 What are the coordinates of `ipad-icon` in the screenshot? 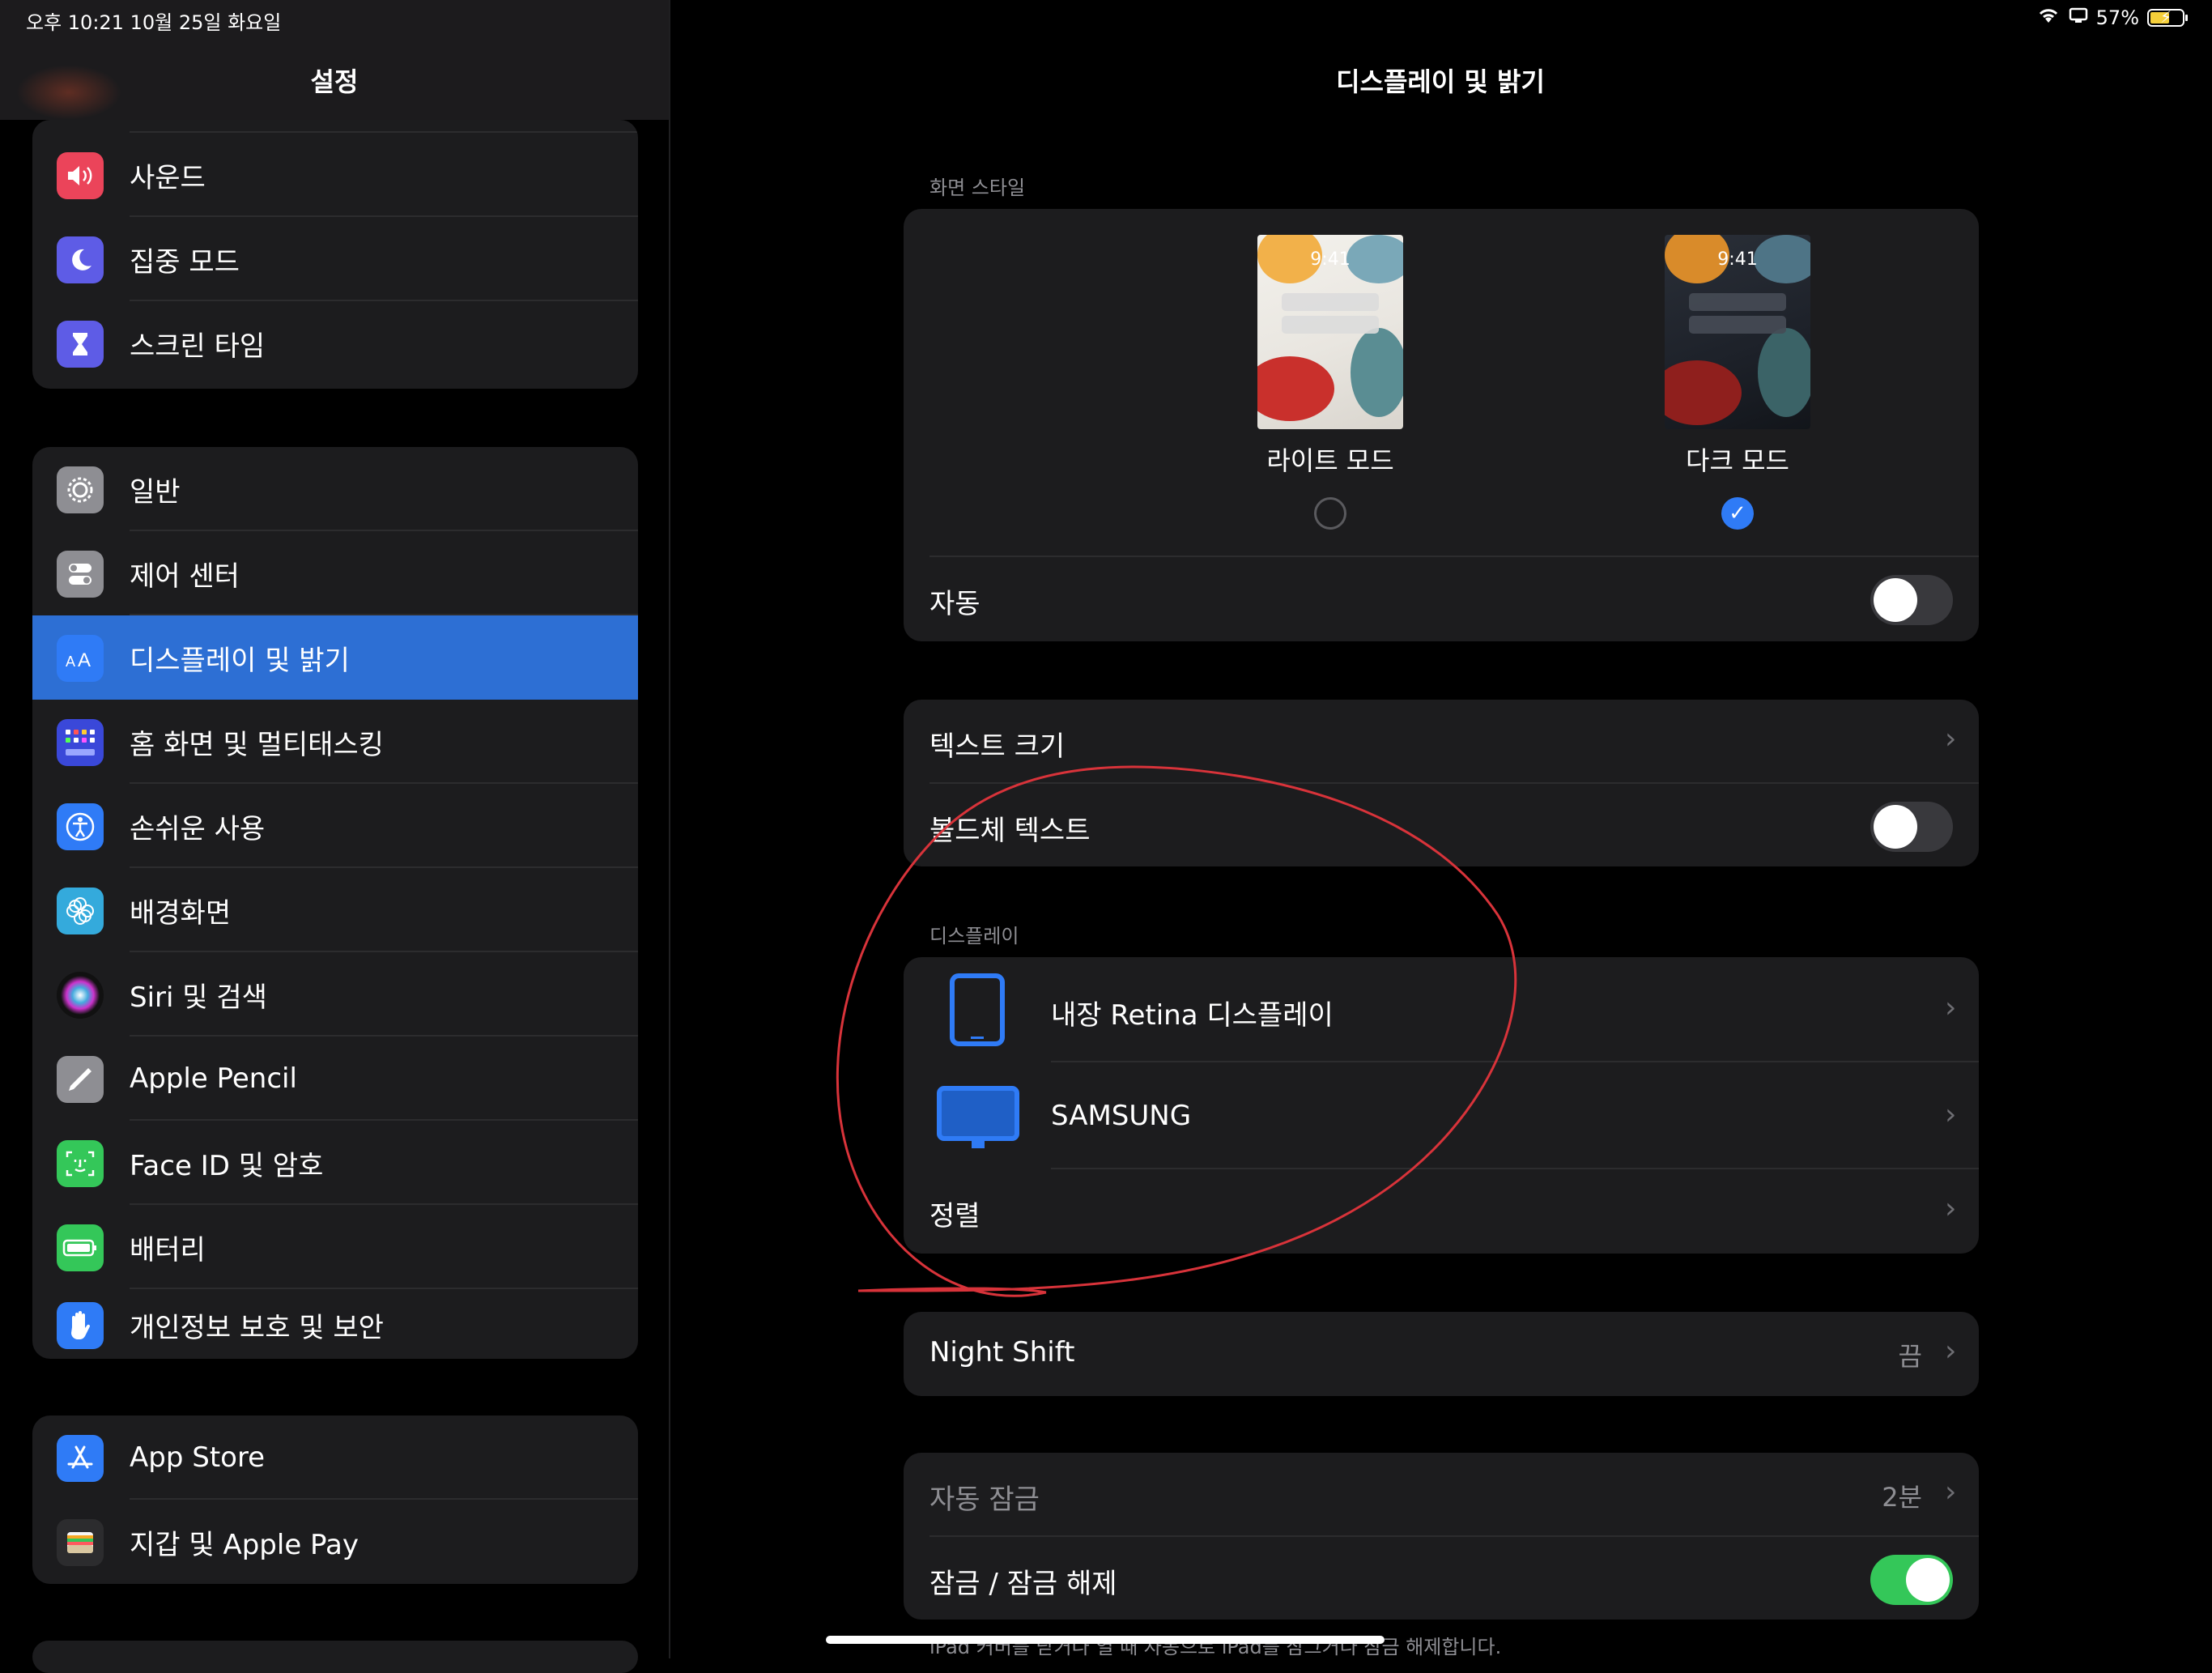 It's located at (978, 1011).